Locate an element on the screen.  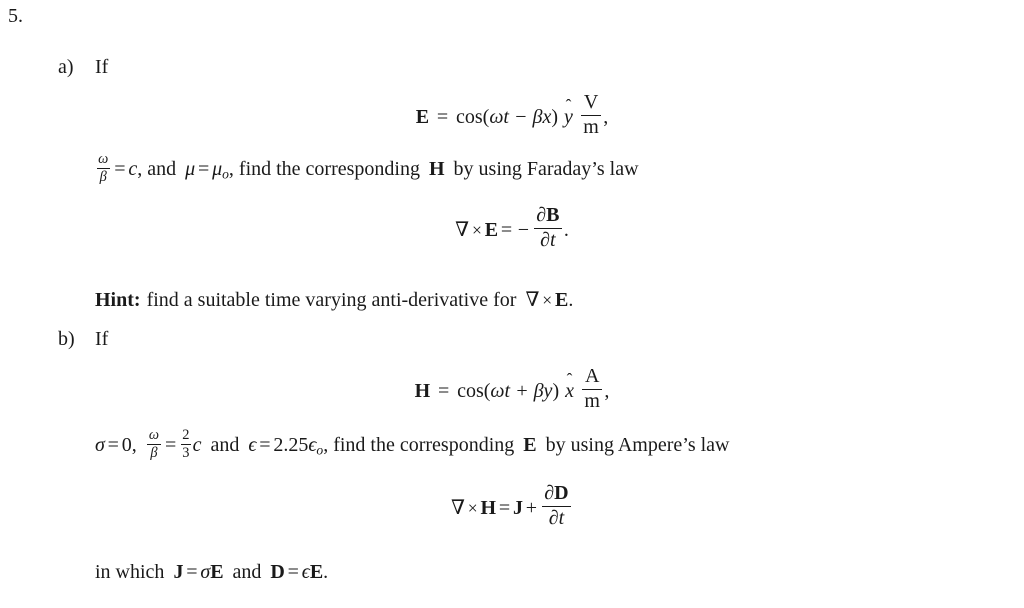
cond-b-equals: = is located at coordinates (171, 445).